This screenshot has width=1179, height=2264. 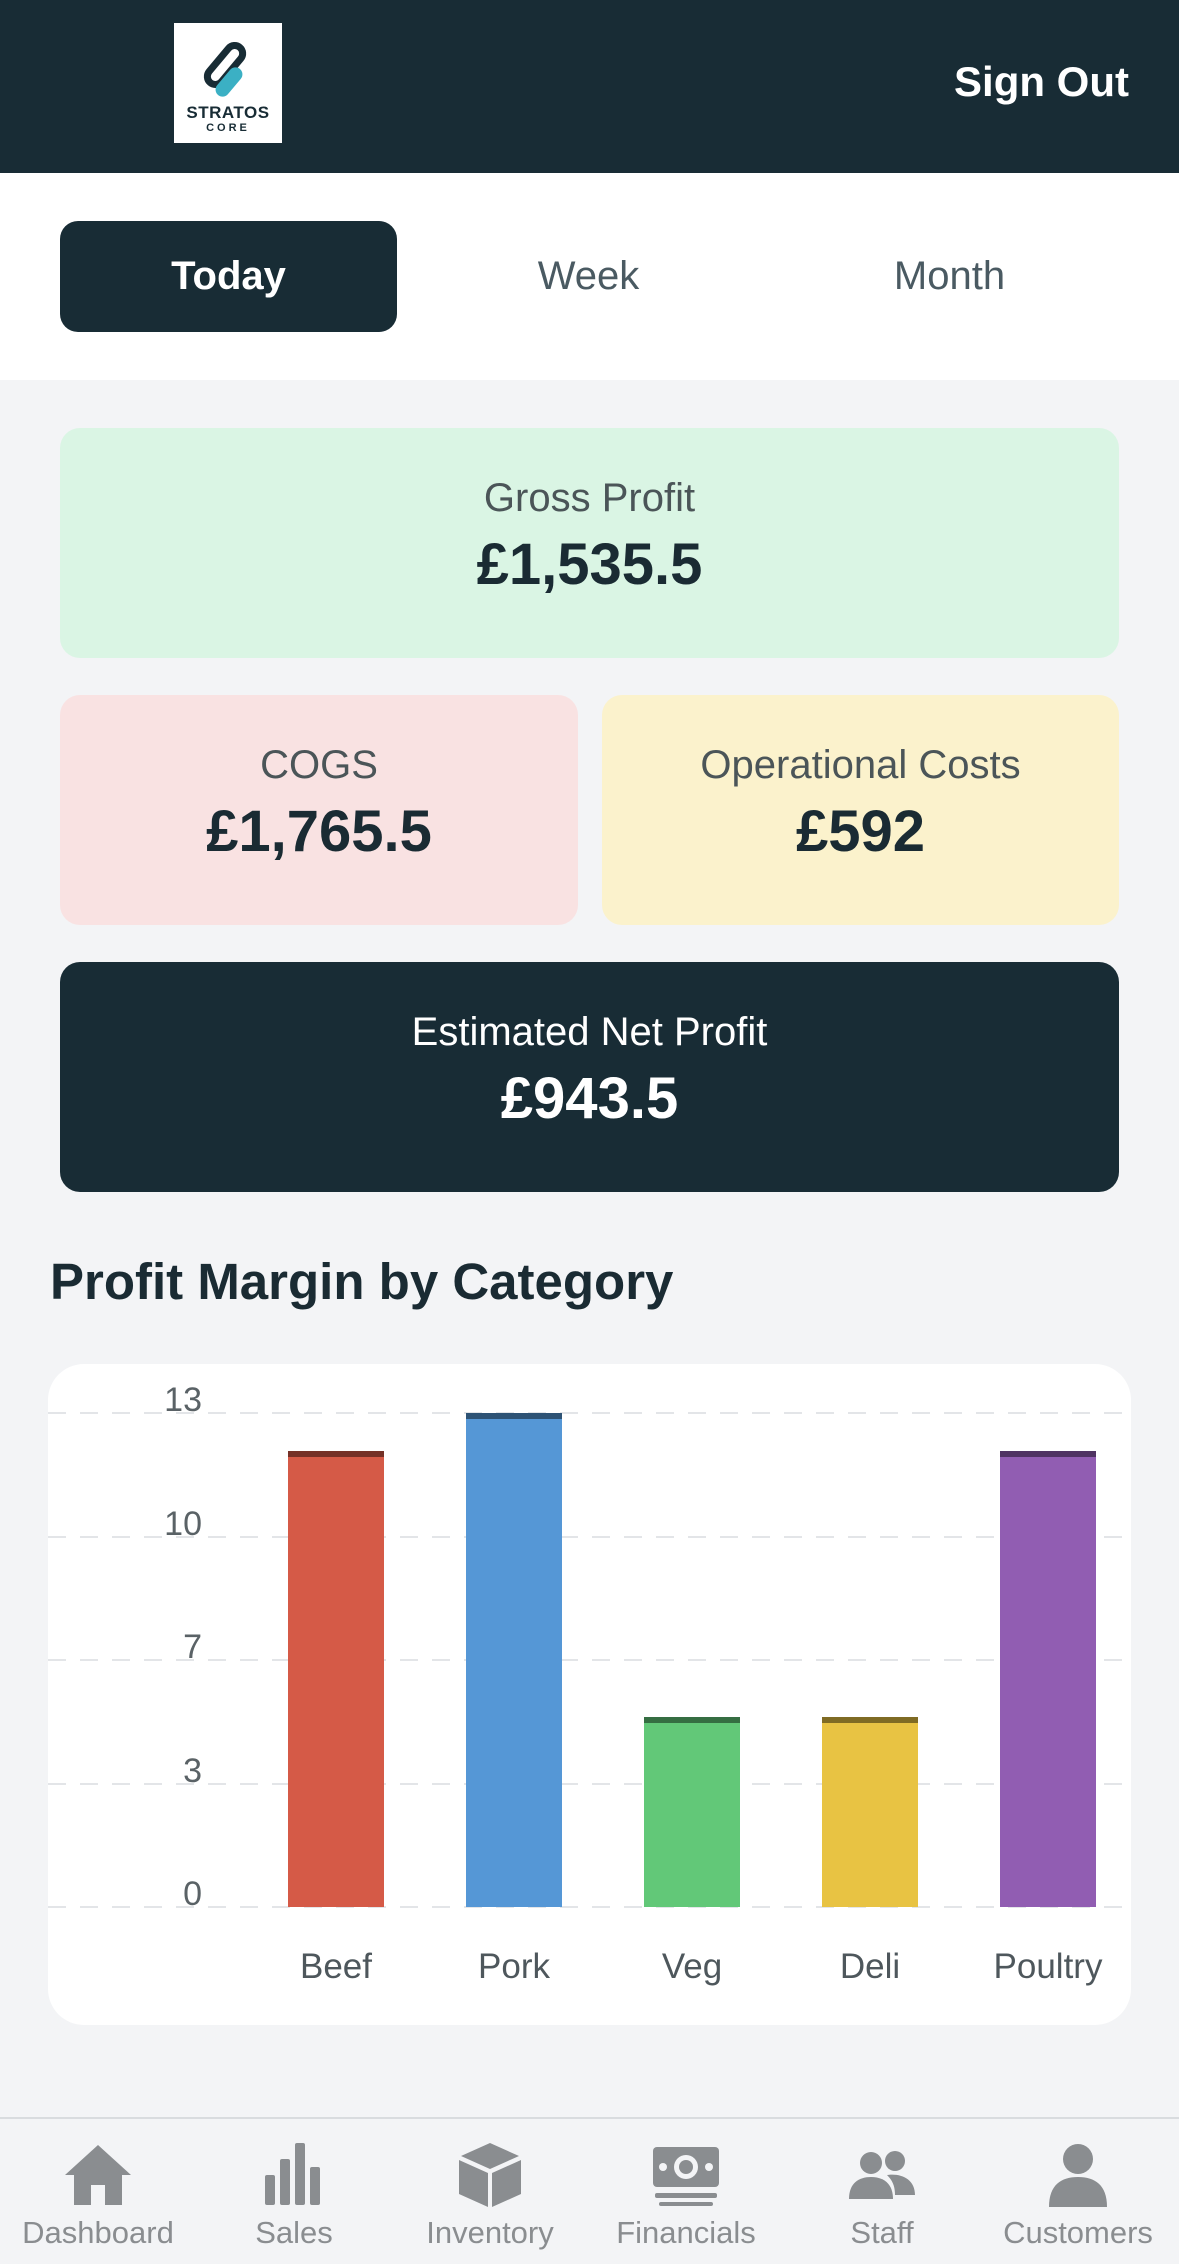 What do you see at coordinates (589, 498) in the screenshot?
I see `gross-profit-label: Gross Profit` at bounding box center [589, 498].